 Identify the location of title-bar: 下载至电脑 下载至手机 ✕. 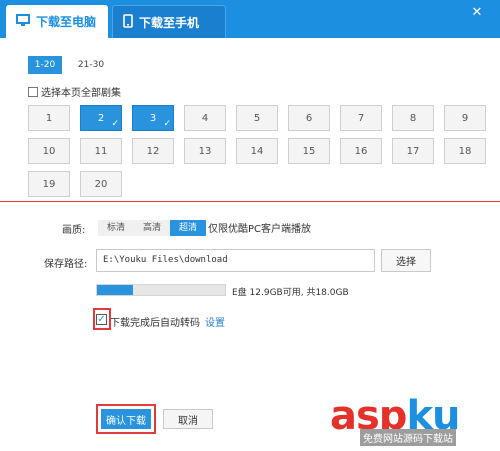
(250, 19).